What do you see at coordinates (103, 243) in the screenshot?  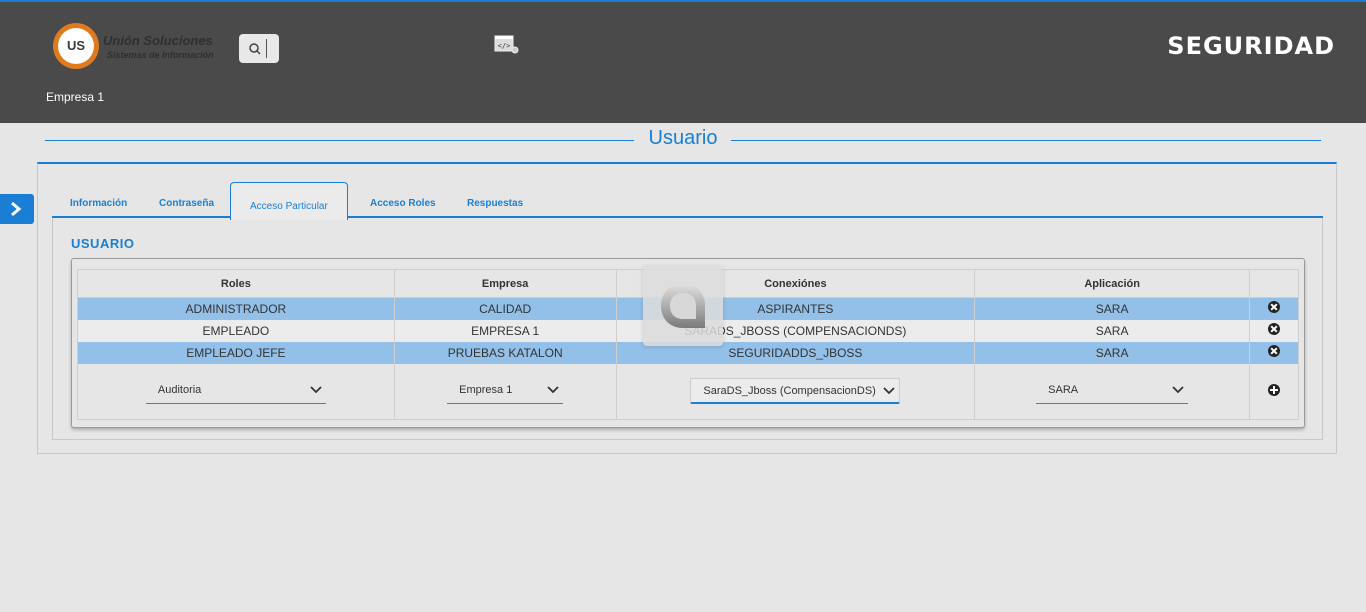 I see `section-title: USUARIO` at bounding box center [103, 243].